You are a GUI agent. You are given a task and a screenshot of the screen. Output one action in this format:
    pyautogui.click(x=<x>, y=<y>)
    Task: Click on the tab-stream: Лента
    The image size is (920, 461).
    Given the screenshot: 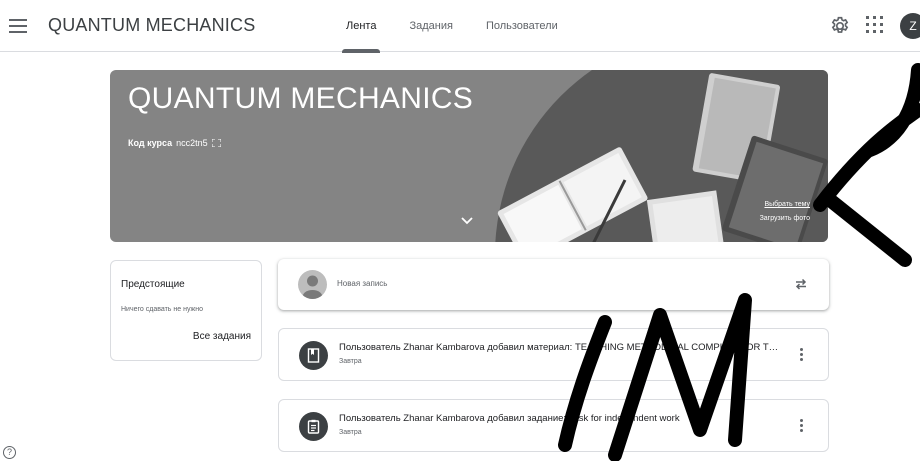 What is the action you would take?
    pyautogui.click(x=361, y=26)
    